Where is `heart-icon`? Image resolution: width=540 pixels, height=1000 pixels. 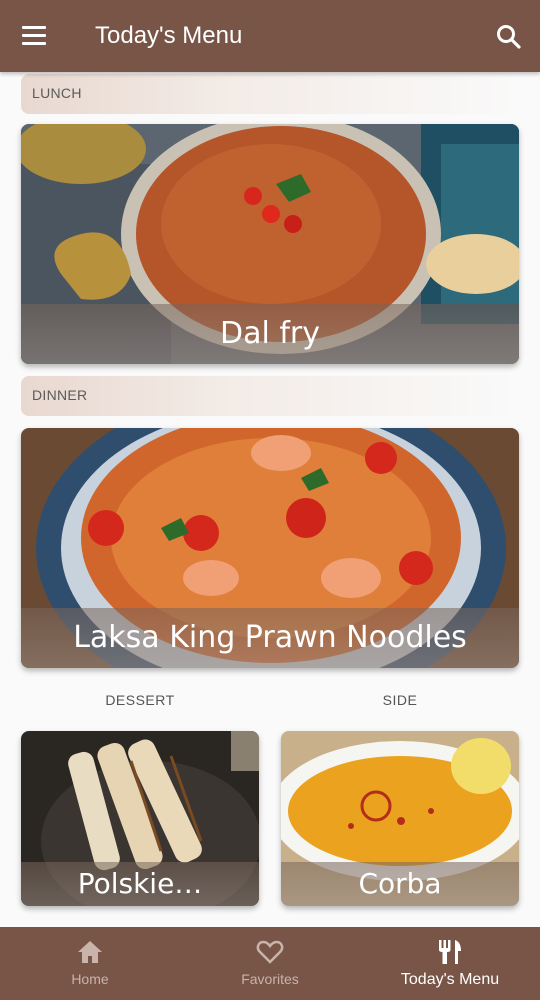 heart-icon is located at coordinates (270, 952).